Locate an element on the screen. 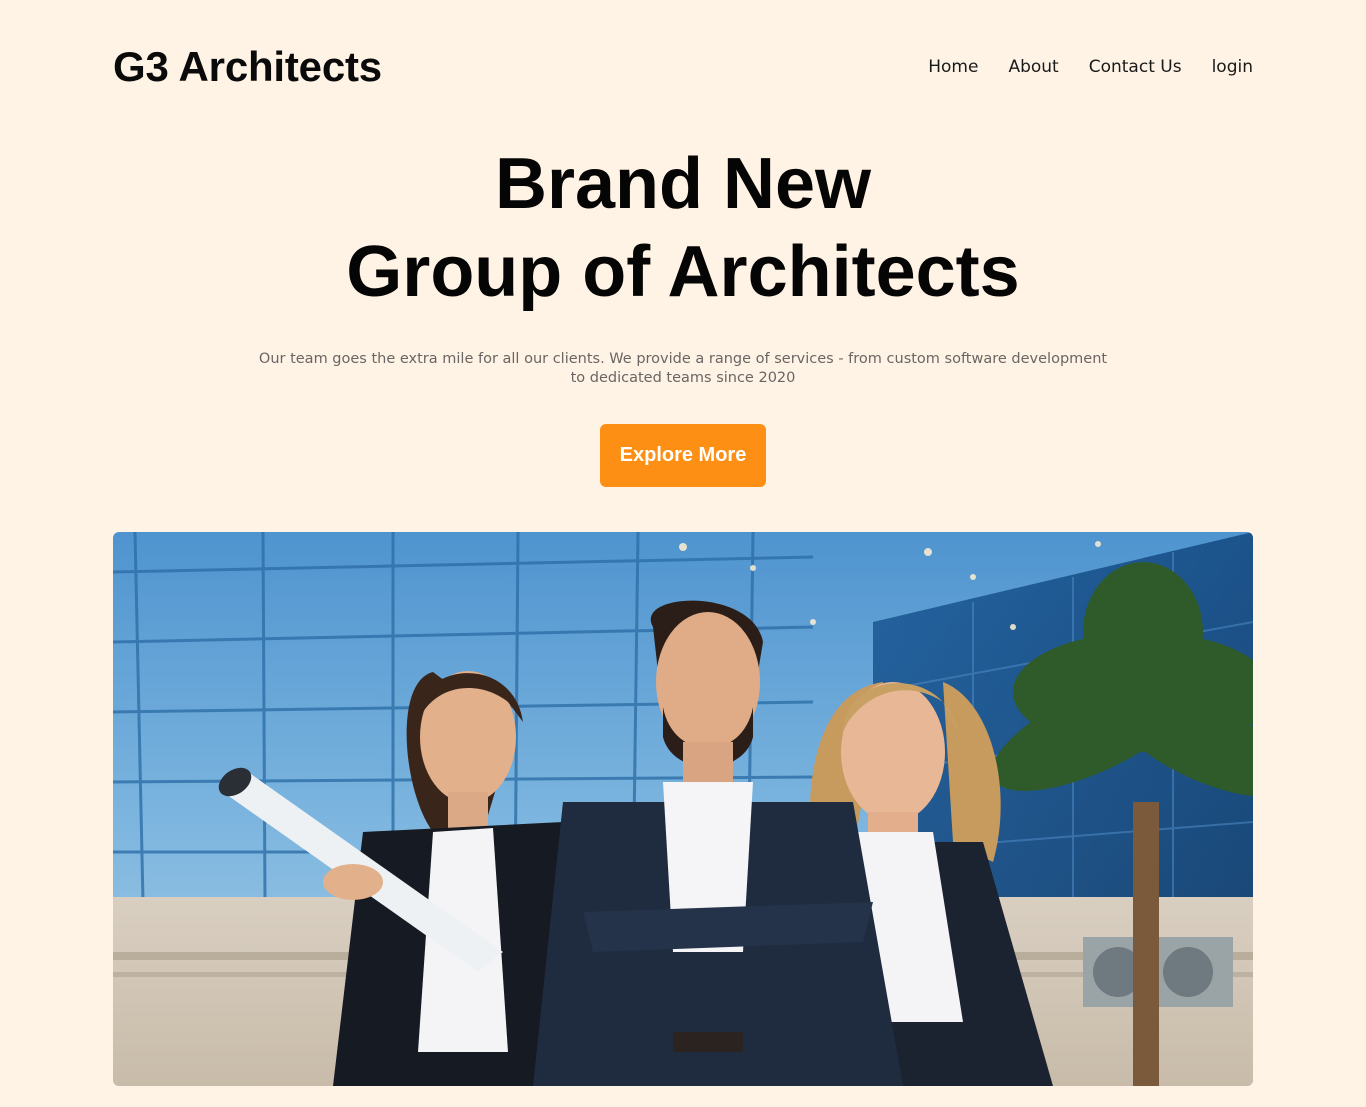 The width and height of the screenshot is (1366, 1107). nav-about: About is located at coordinates (1033, 67).